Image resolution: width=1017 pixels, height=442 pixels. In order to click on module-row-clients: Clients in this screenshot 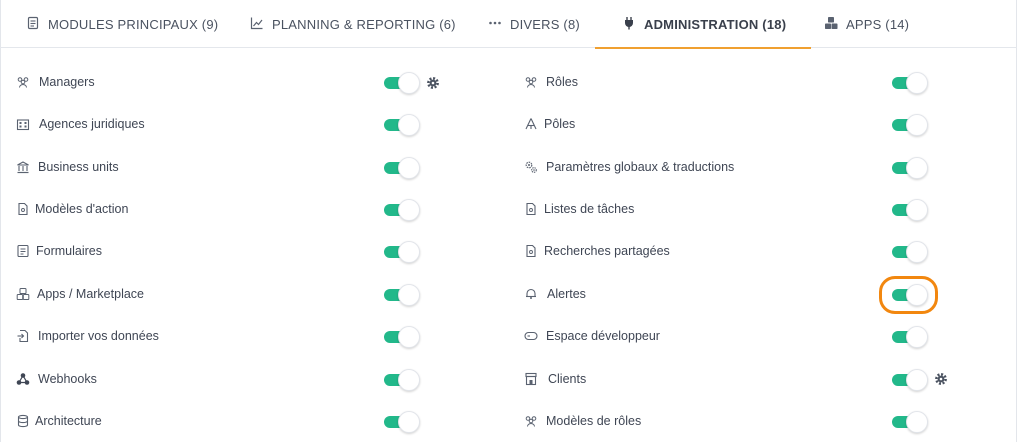, I will do `click(555, 379)`.